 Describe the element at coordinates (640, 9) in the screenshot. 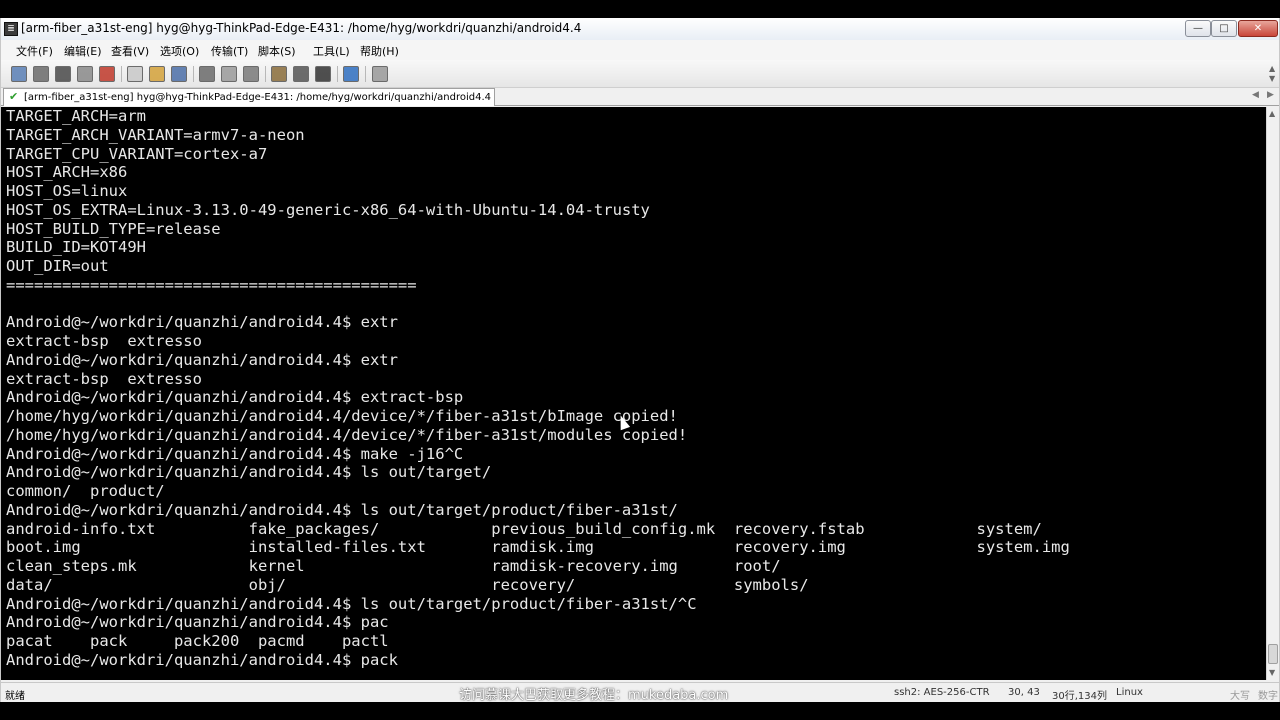

I see `screen-top-letterbox` at that location.